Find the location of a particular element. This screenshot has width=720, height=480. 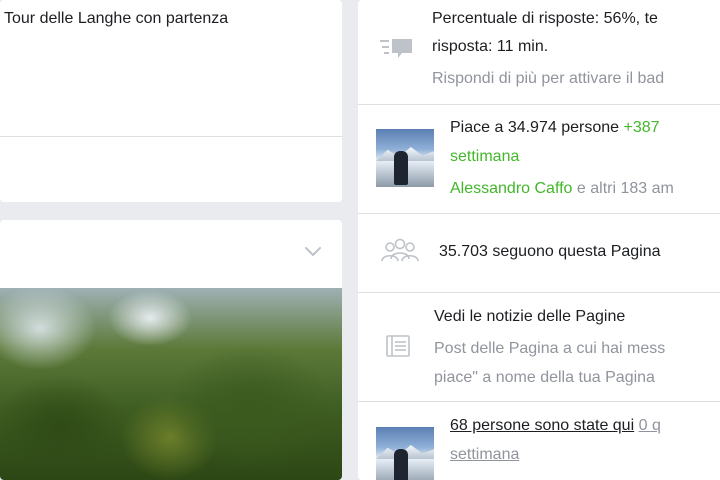

likes-line: Piace a 34.974 persone +387 is located at coordinates (555, 128).